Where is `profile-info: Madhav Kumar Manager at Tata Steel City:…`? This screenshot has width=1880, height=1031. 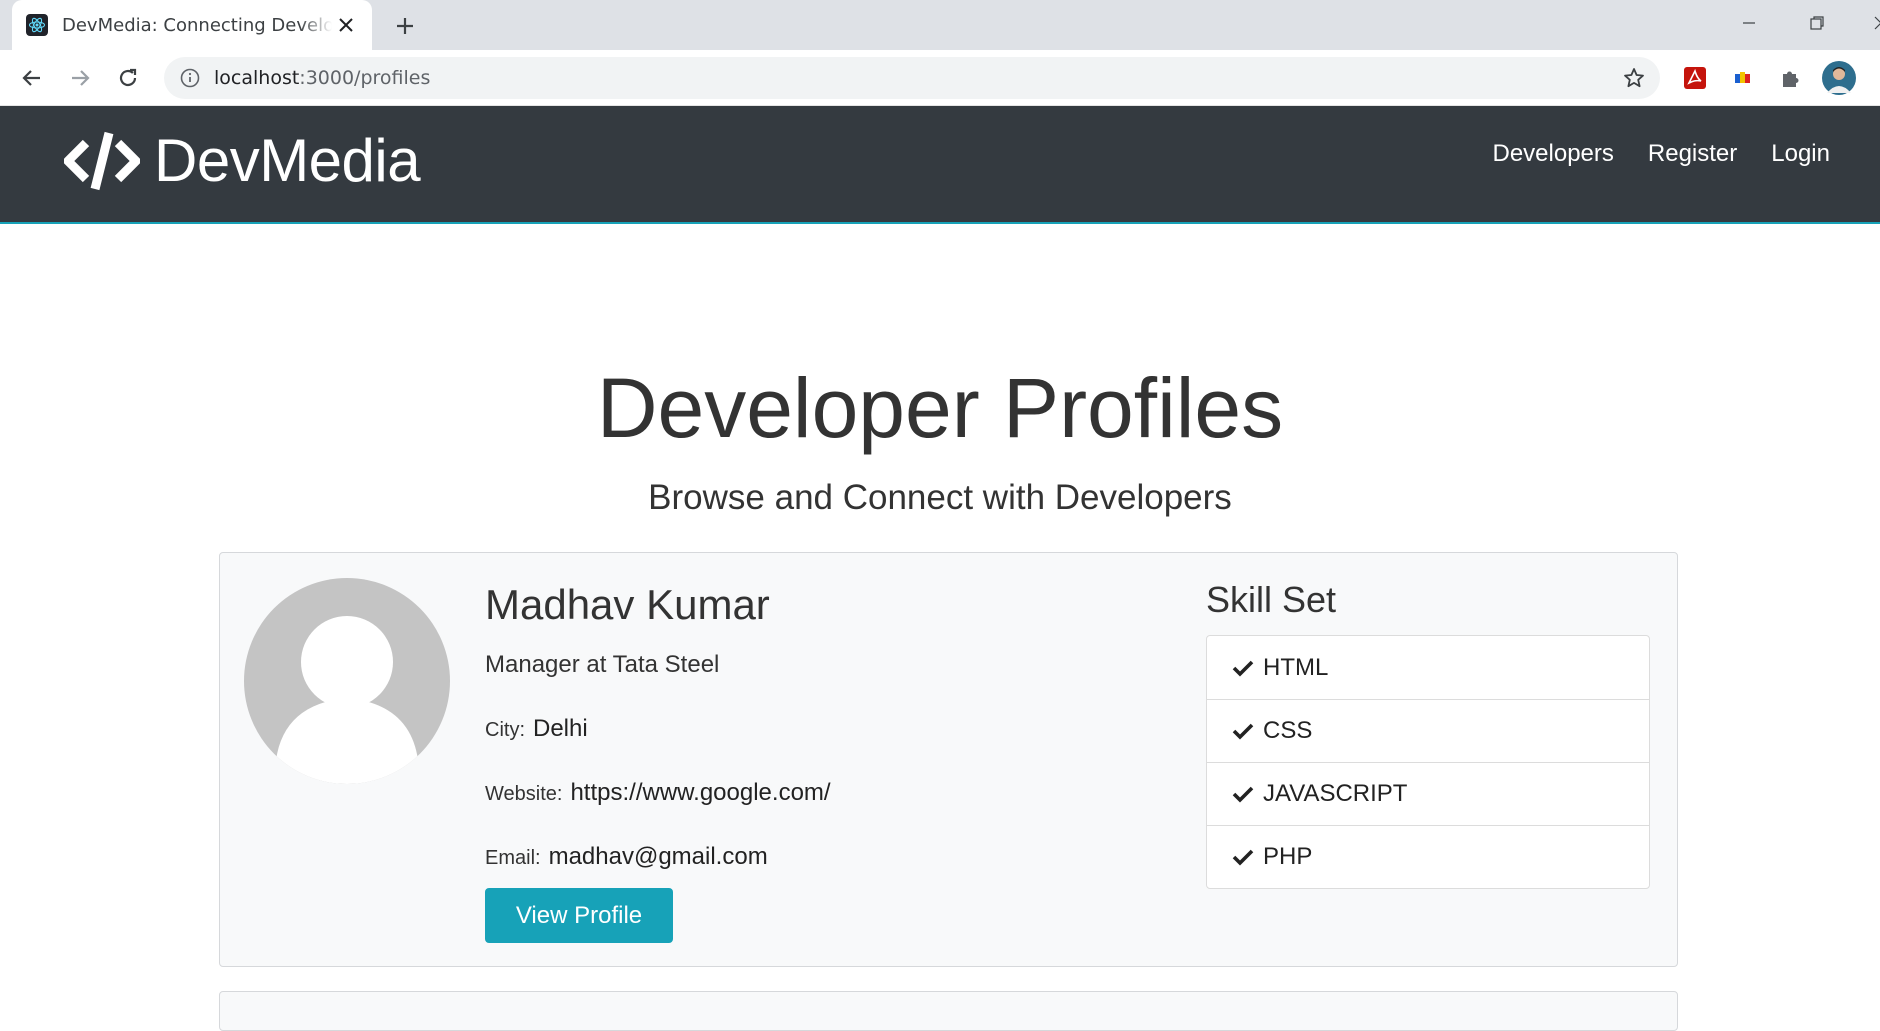
profile-info: Madhav Kumar Manager at Tata Steel City:… is located at coordinates (795, 744).